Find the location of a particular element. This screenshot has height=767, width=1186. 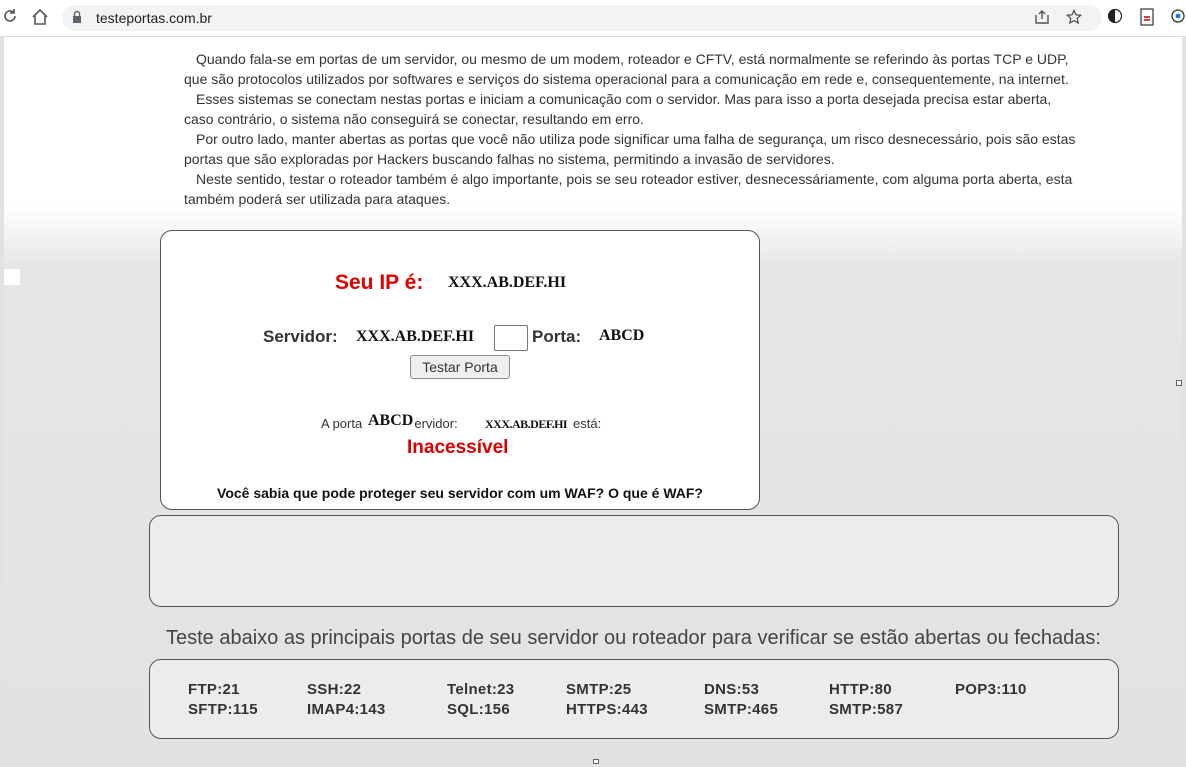

lock-icon is located at coordinates (77, 16).